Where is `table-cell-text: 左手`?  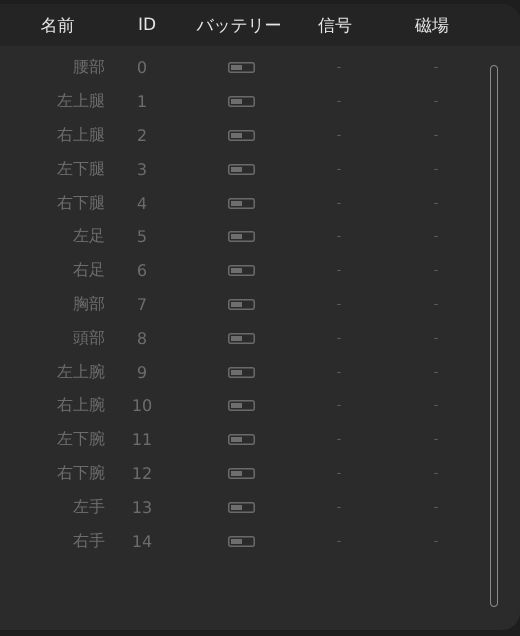
table-cell-text: 左手 is located at coordinates (88, 507).